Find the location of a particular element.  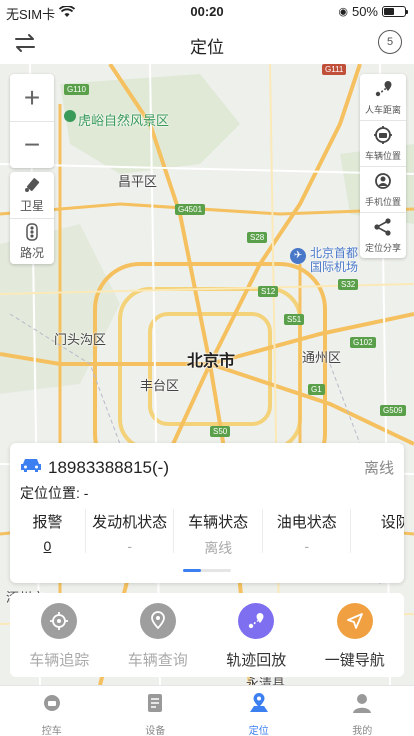

vehicle-location-icon is located at coordinates (383, 136).